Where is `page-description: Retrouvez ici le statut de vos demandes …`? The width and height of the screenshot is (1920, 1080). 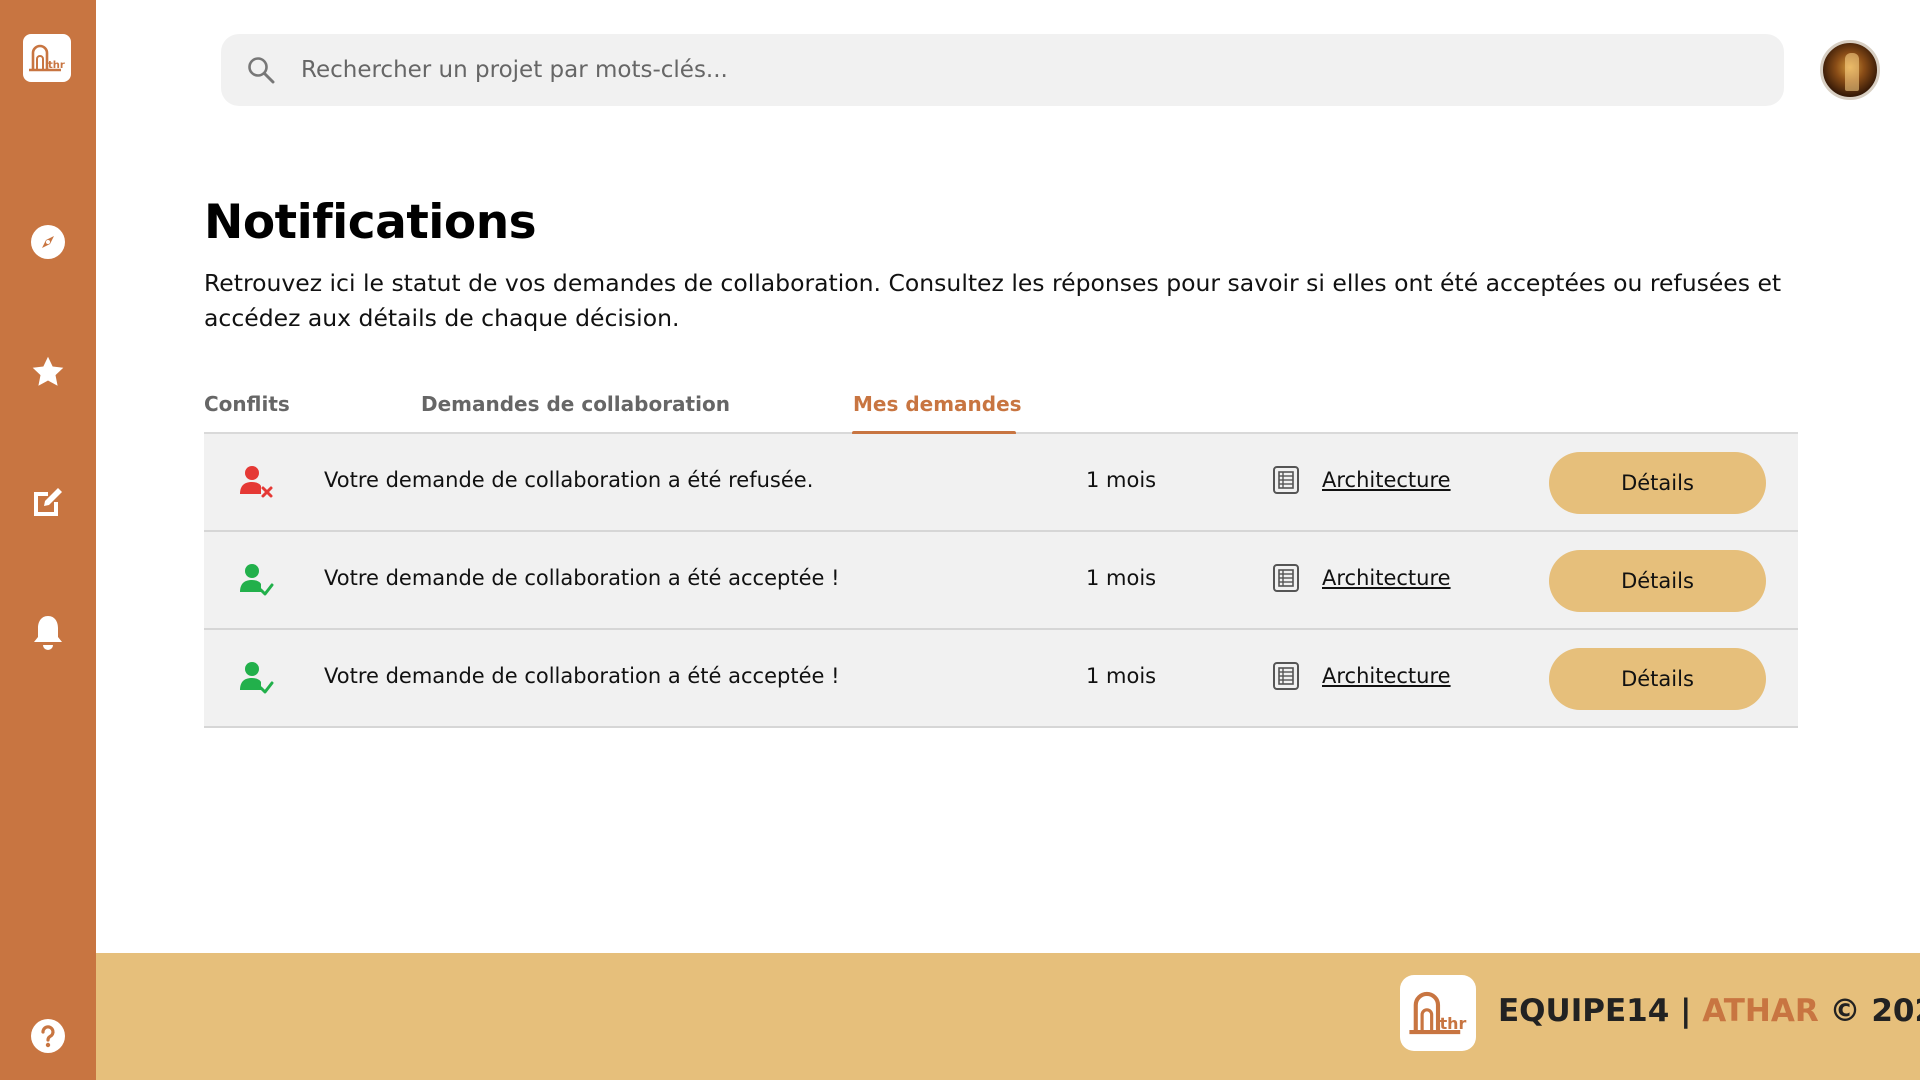 page-description: Retrouvez ici le statut de vos demandes … is located at coordinates (993, 300).